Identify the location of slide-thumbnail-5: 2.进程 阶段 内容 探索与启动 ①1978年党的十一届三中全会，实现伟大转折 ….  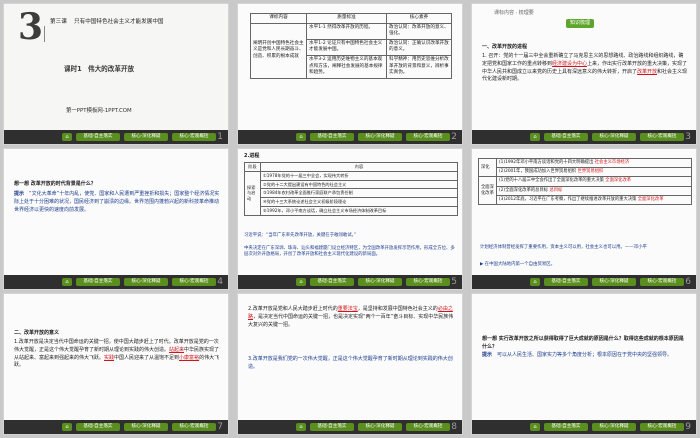
(350, 219).